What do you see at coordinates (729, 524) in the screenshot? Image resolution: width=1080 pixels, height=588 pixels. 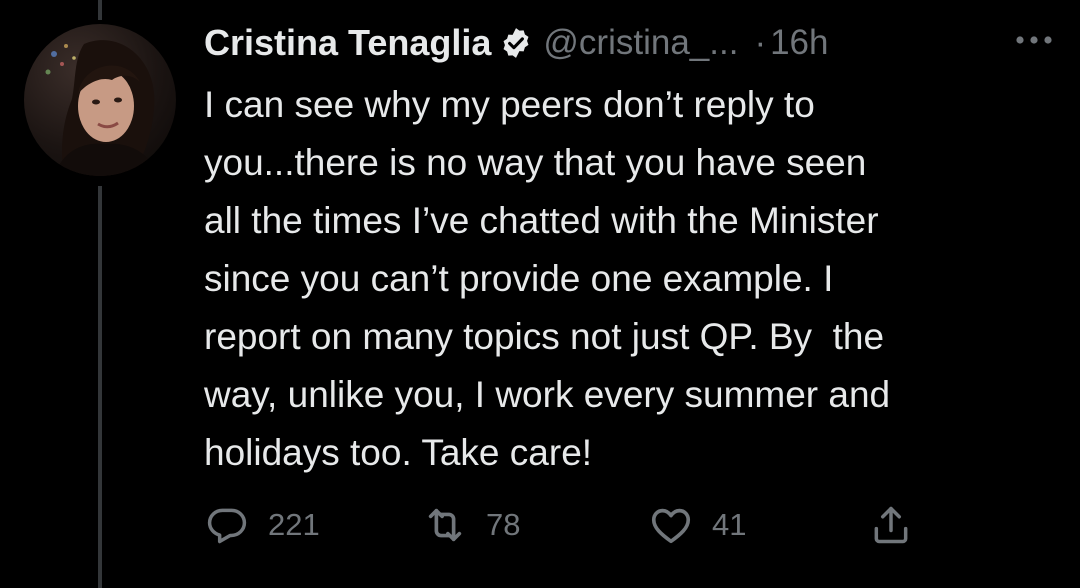 I see `like-count: 41` at bounding box center [729, 524].